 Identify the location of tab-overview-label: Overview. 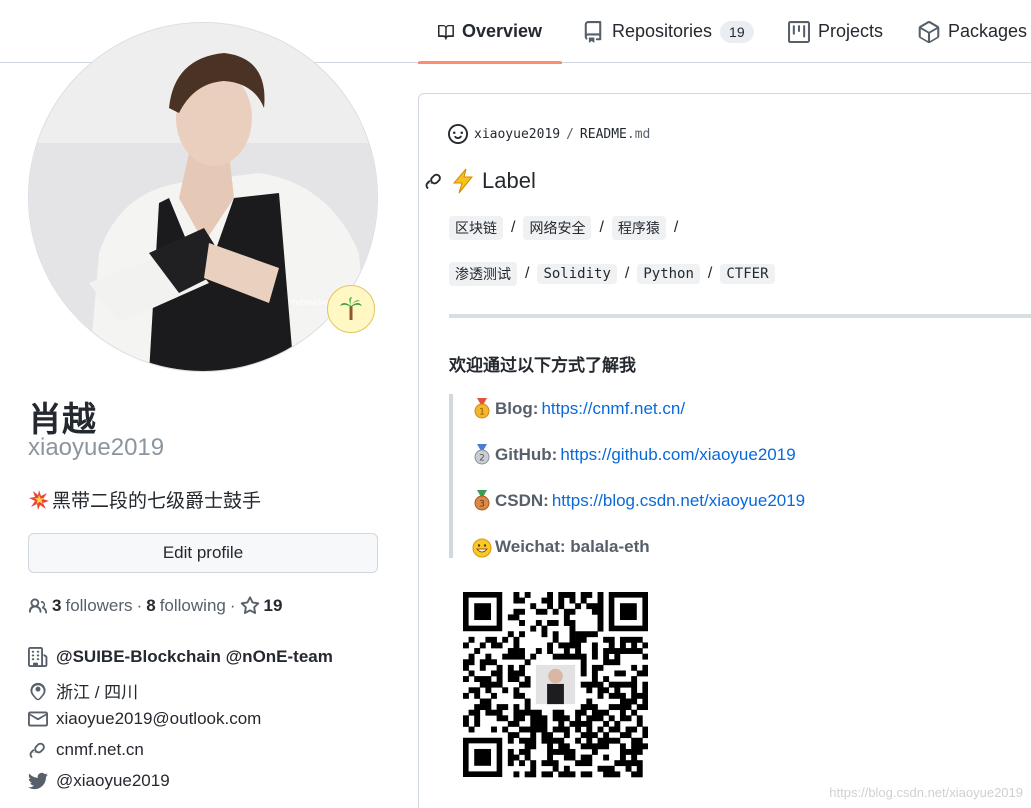
(501, 31).